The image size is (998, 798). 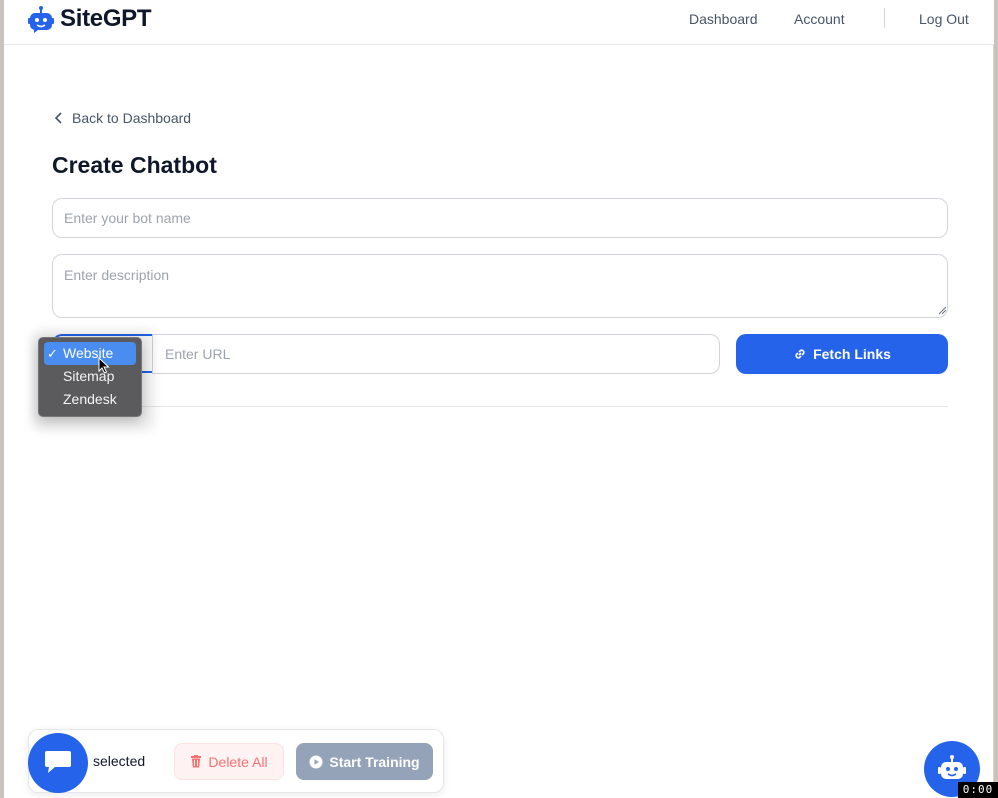 I want to click on dropdown-option-website: ✓ Website, so click(x=90, y=353).